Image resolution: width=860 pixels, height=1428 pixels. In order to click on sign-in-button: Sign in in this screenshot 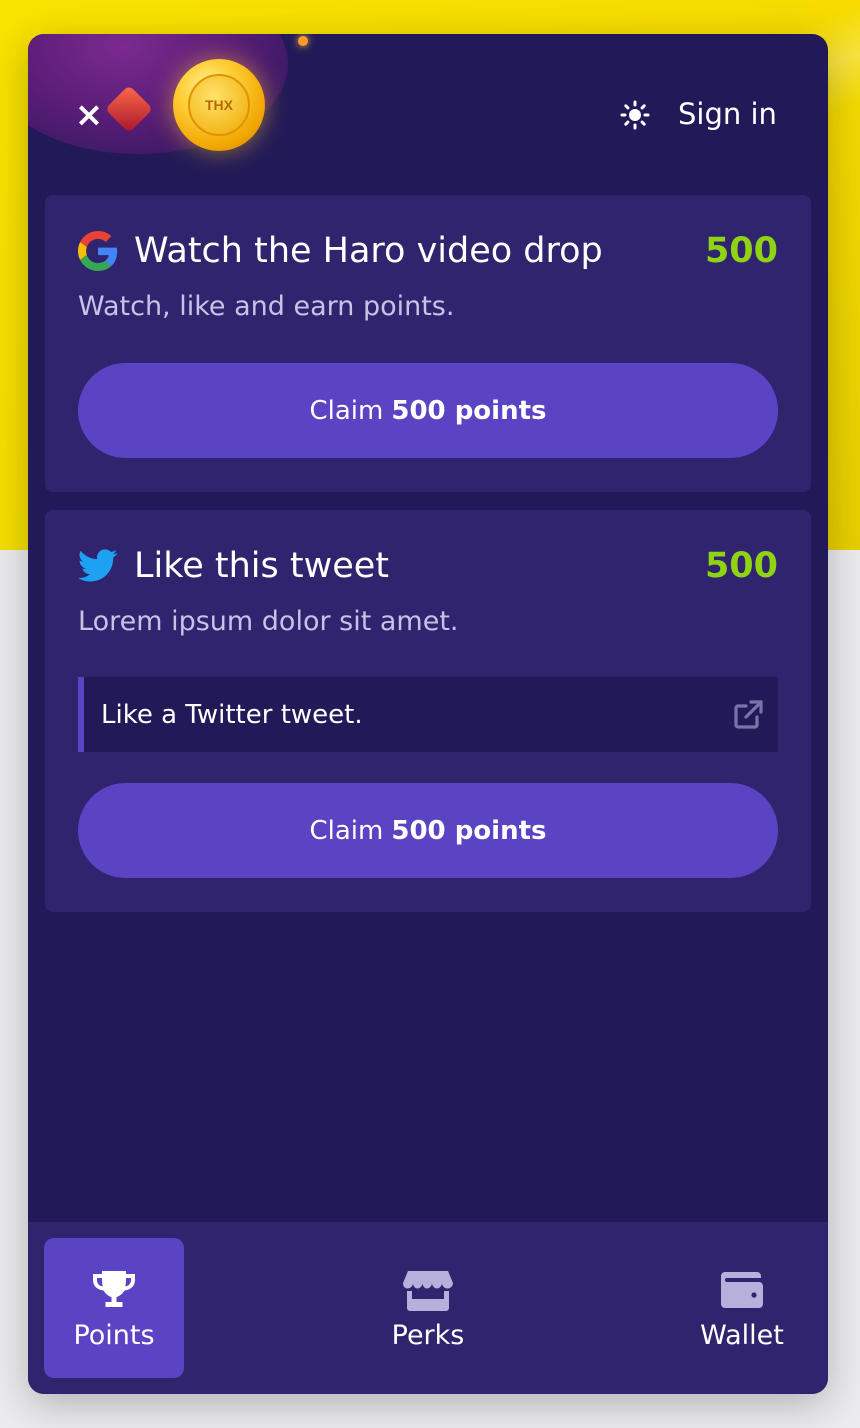, I will do `click(727, 114)`.